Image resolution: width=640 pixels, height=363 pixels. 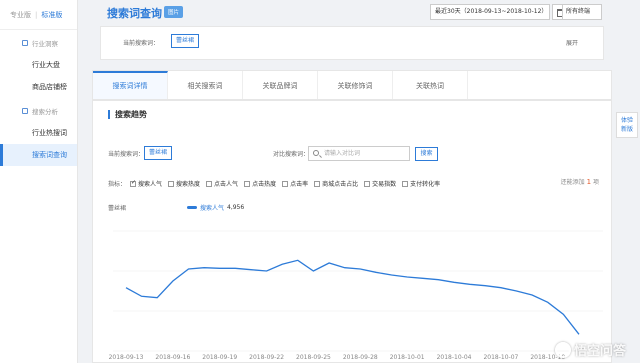 What do you see at coordinates (291, 154) in the screenshot?
I see `compare-keyword-label: 对比搜索词：` at bounding box center [291, 154].